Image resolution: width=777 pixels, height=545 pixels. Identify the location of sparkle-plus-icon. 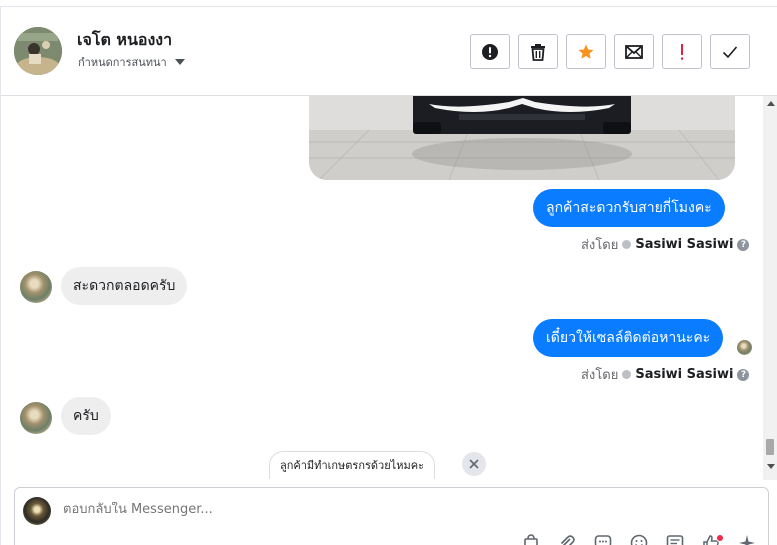
(747, 540).